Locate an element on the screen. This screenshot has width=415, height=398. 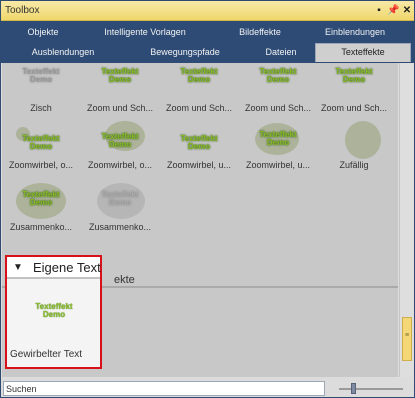
scrollbar-thumb: ≡ is located at coordinates (407, 339).